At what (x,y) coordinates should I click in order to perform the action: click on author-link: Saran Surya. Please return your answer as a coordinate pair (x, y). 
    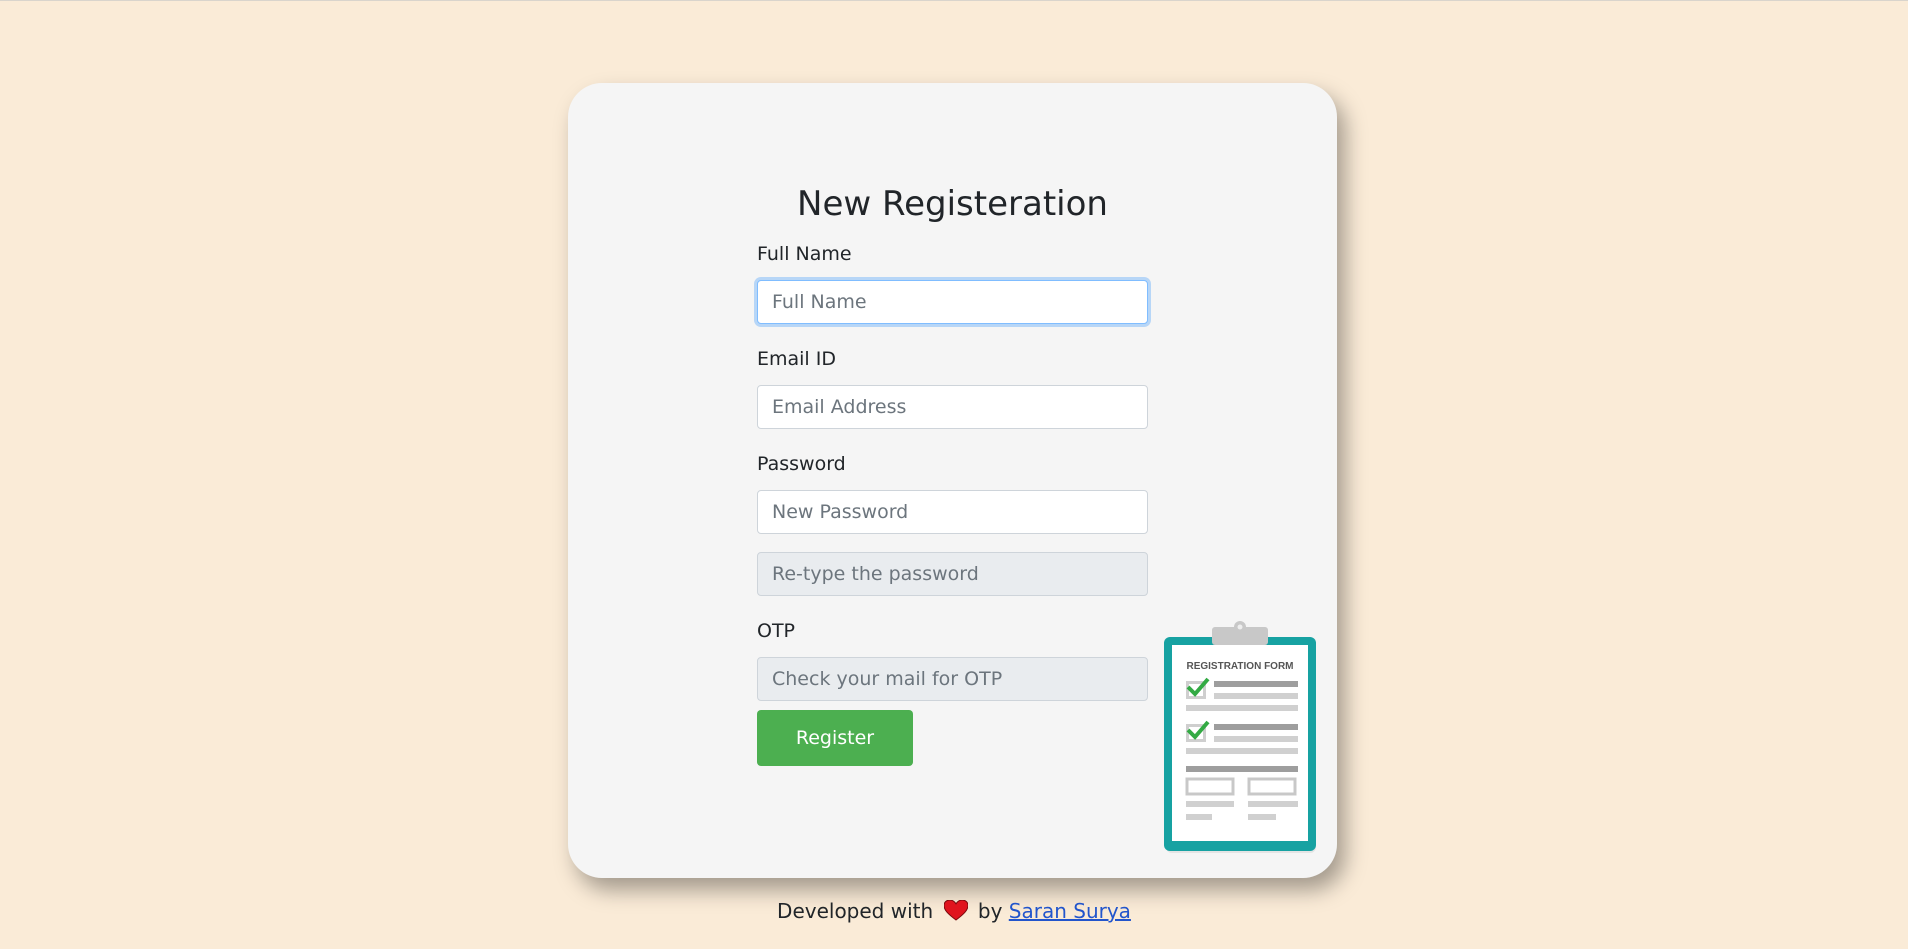
    Looking at the image, I should click on (1070, 911).